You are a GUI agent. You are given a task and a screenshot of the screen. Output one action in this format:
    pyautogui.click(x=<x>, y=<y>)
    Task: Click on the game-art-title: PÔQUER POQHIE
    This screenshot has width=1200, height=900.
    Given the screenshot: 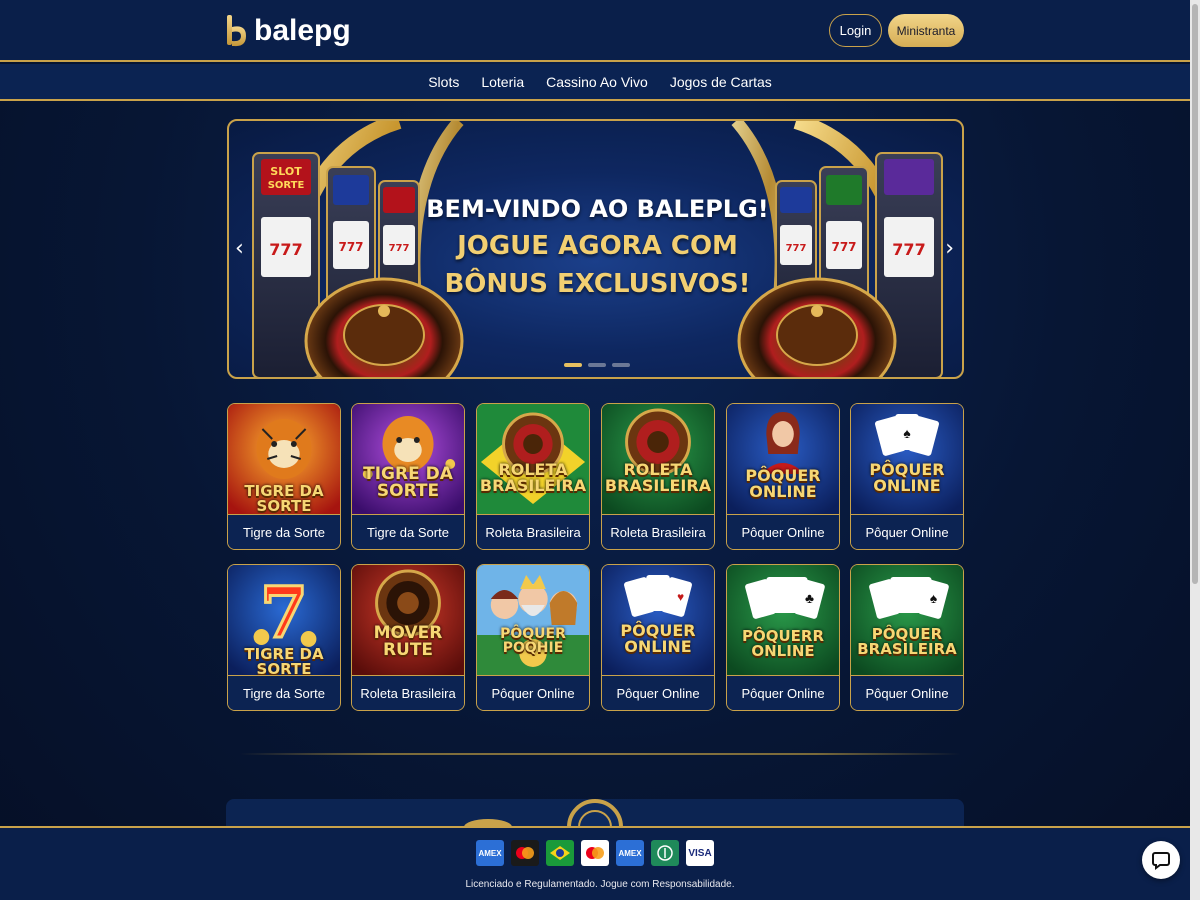 What is the action you would take?
    pyautogui.click(x=533, y=641)
    